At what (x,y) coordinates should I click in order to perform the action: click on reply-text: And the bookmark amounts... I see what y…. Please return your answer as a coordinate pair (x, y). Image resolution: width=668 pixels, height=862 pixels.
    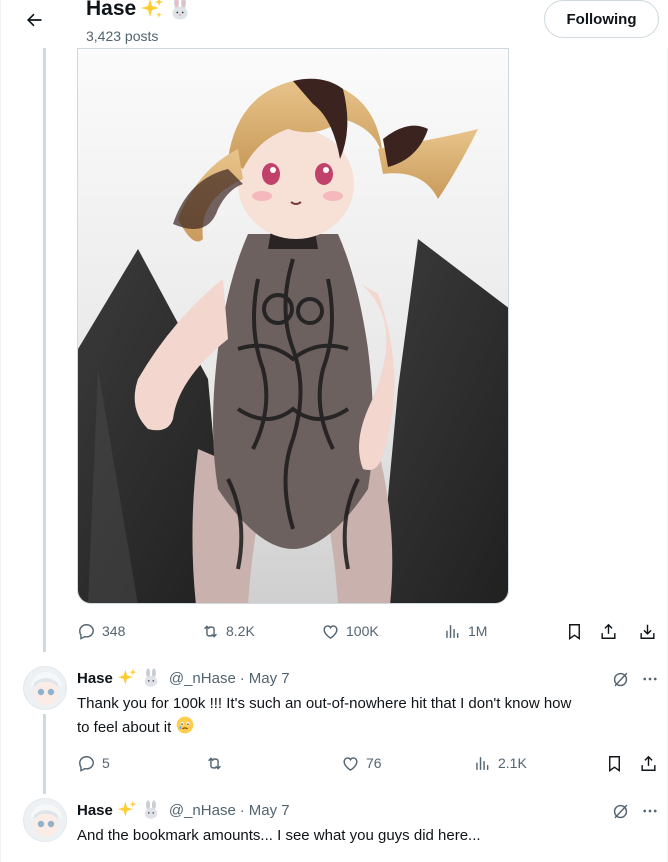
    Looking at the image, I should click on (368, 836).